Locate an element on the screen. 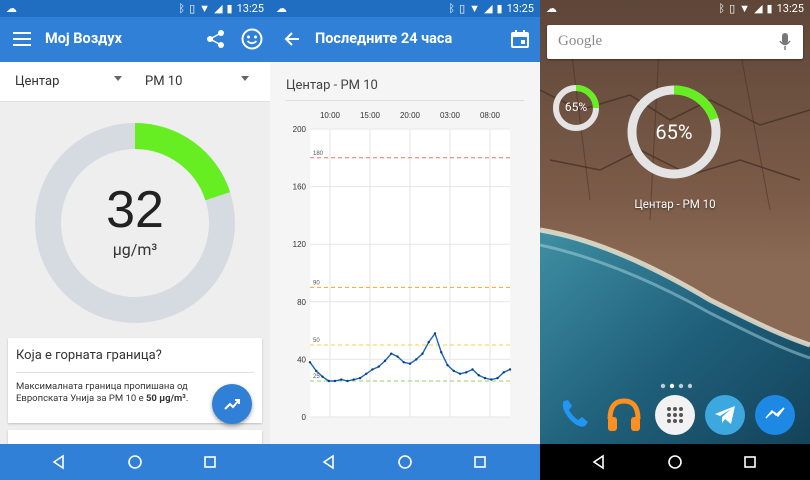 The height and width of the screenshot is (480, 810). x-tick-label: 15:00 is located at coordinates (370, 115).